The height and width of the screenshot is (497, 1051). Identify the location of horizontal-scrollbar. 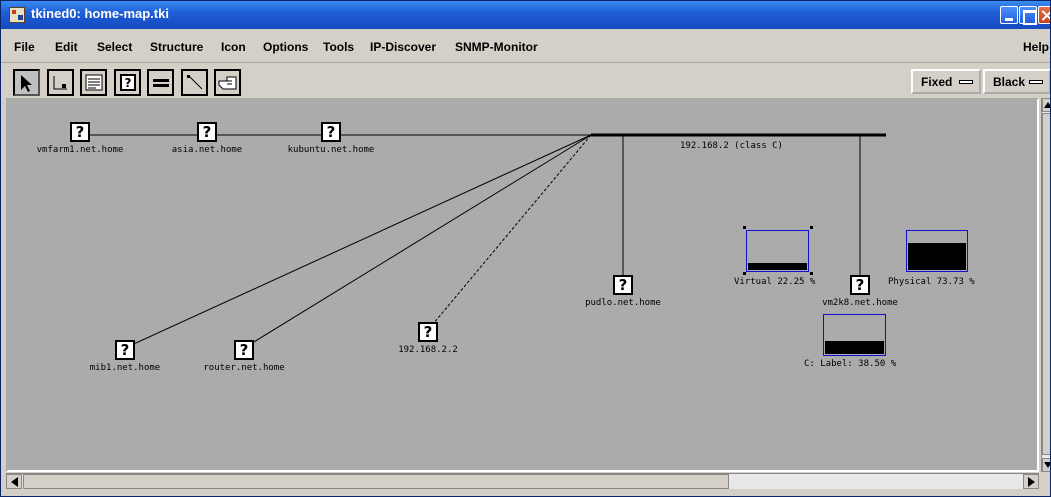
(522, 481).